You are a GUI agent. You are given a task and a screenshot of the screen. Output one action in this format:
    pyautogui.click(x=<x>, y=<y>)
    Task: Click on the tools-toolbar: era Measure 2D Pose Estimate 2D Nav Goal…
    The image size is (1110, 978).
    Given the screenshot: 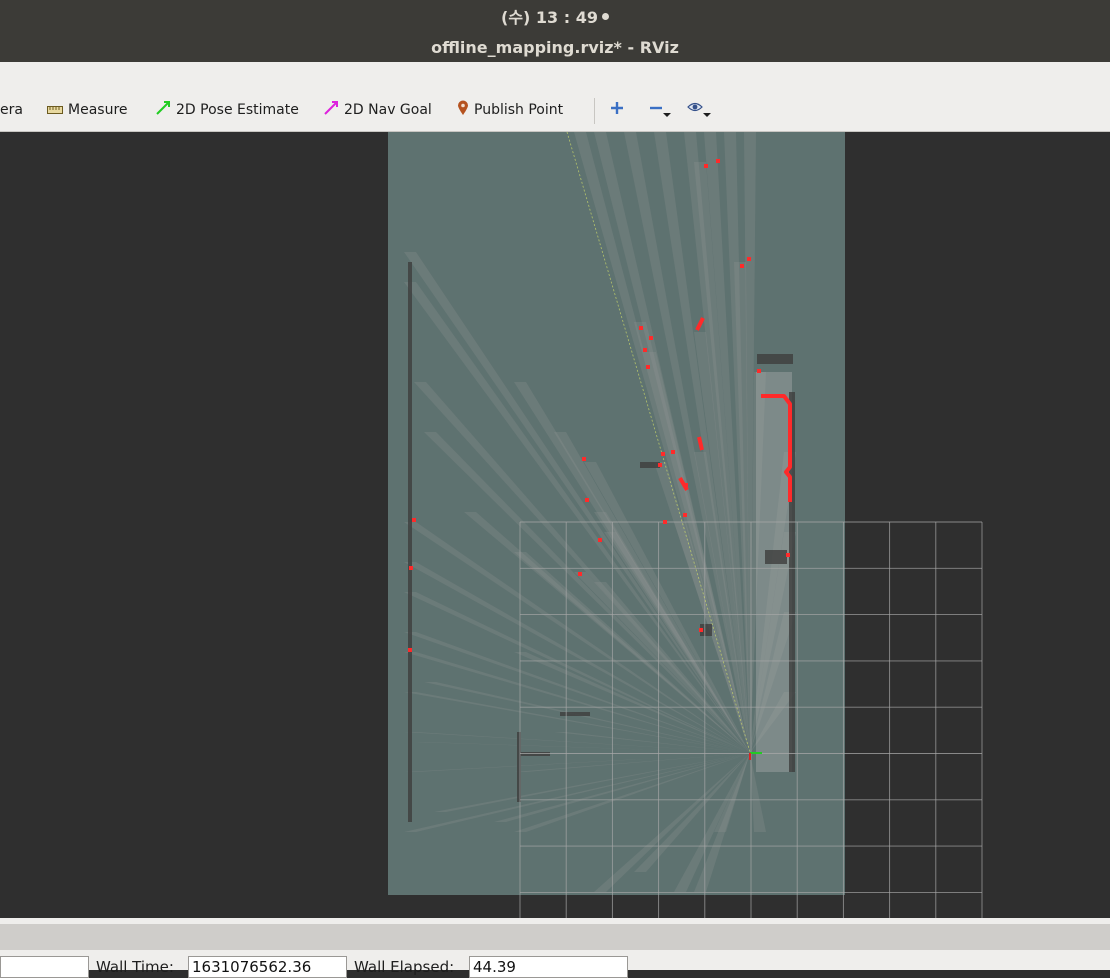 What is the action you would take?
    pyautogui.click(x=555, y=110)
    